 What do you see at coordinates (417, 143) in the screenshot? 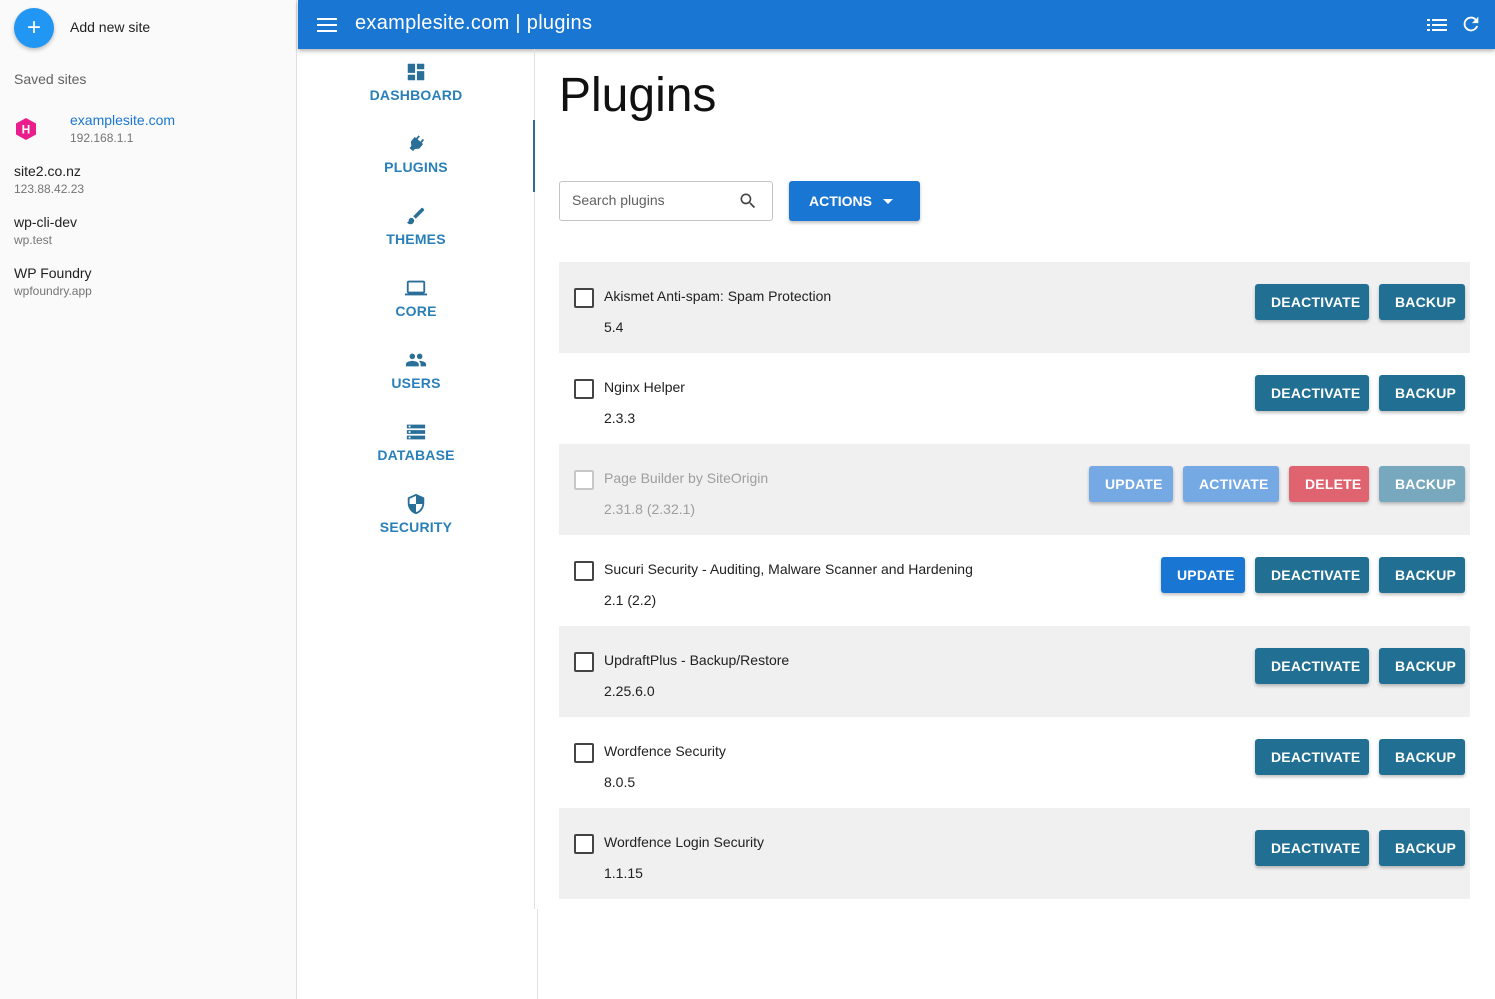
I see `plugin-icon` at bounding box center [417, 143].